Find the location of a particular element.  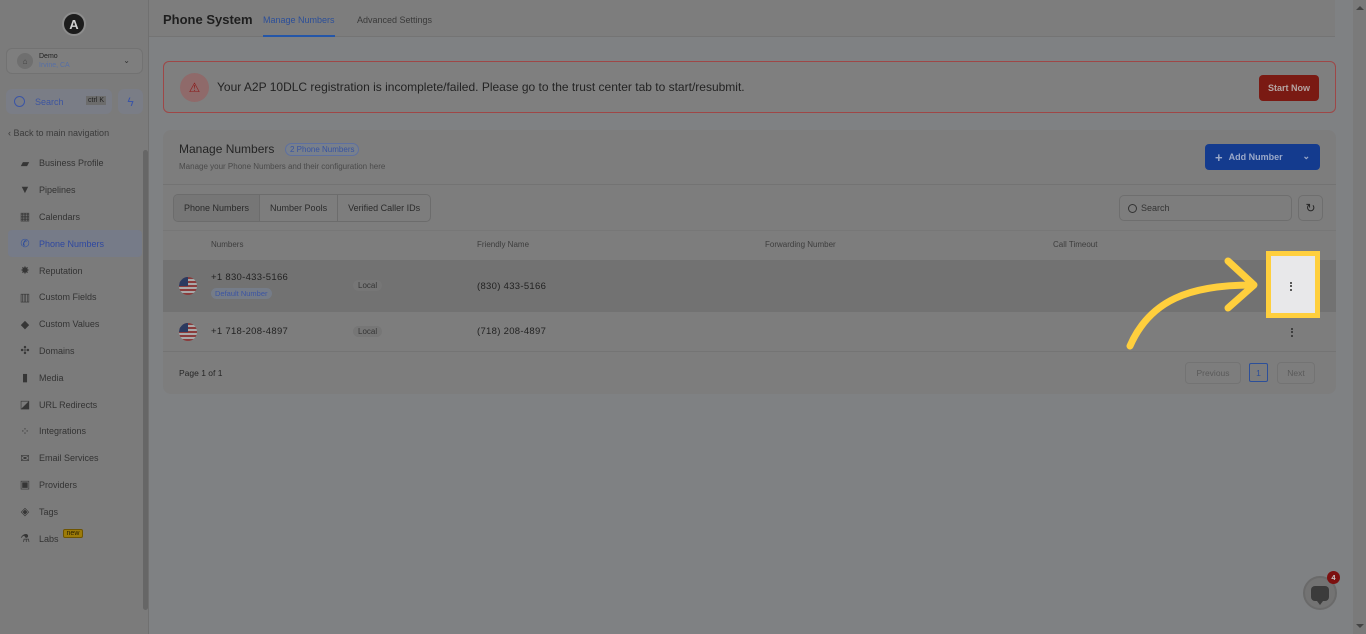

table-row: +1 718-208-4897 Local (718) 208-4897 is located at coordinates (749, 332).